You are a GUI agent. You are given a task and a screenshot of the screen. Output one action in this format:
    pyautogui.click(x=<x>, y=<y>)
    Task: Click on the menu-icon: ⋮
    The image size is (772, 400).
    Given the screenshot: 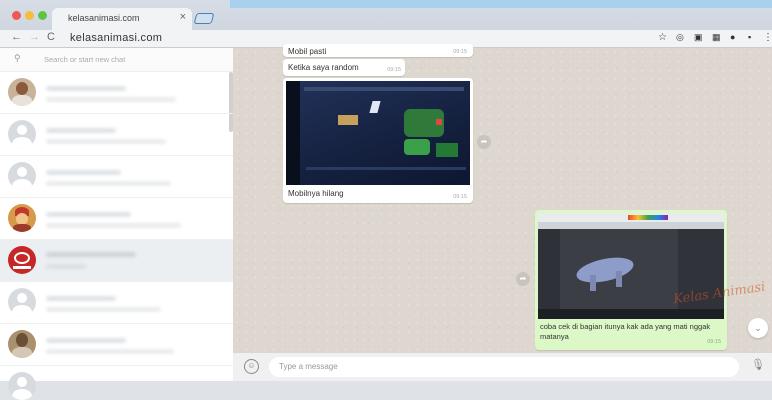 What is the action you would take?
    pyautogui.click(x=767, y=37)
    